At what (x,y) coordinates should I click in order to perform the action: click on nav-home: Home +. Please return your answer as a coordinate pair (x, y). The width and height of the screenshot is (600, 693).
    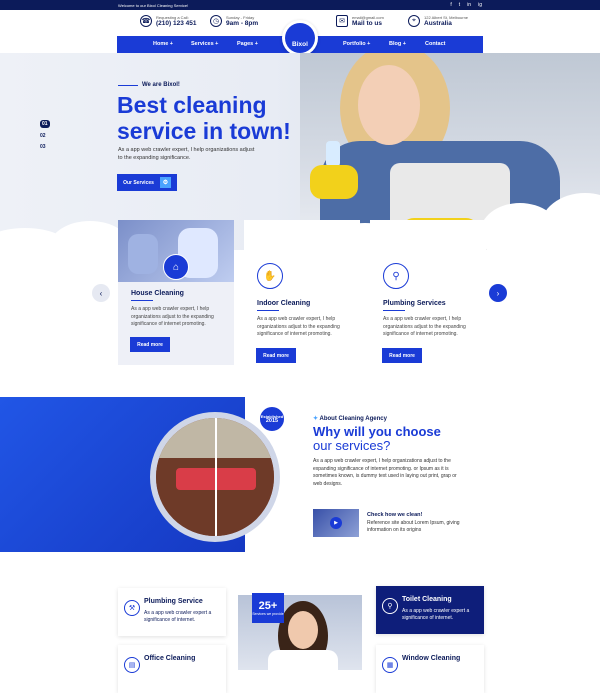
    Looking at the image, I should click on (163, 44).